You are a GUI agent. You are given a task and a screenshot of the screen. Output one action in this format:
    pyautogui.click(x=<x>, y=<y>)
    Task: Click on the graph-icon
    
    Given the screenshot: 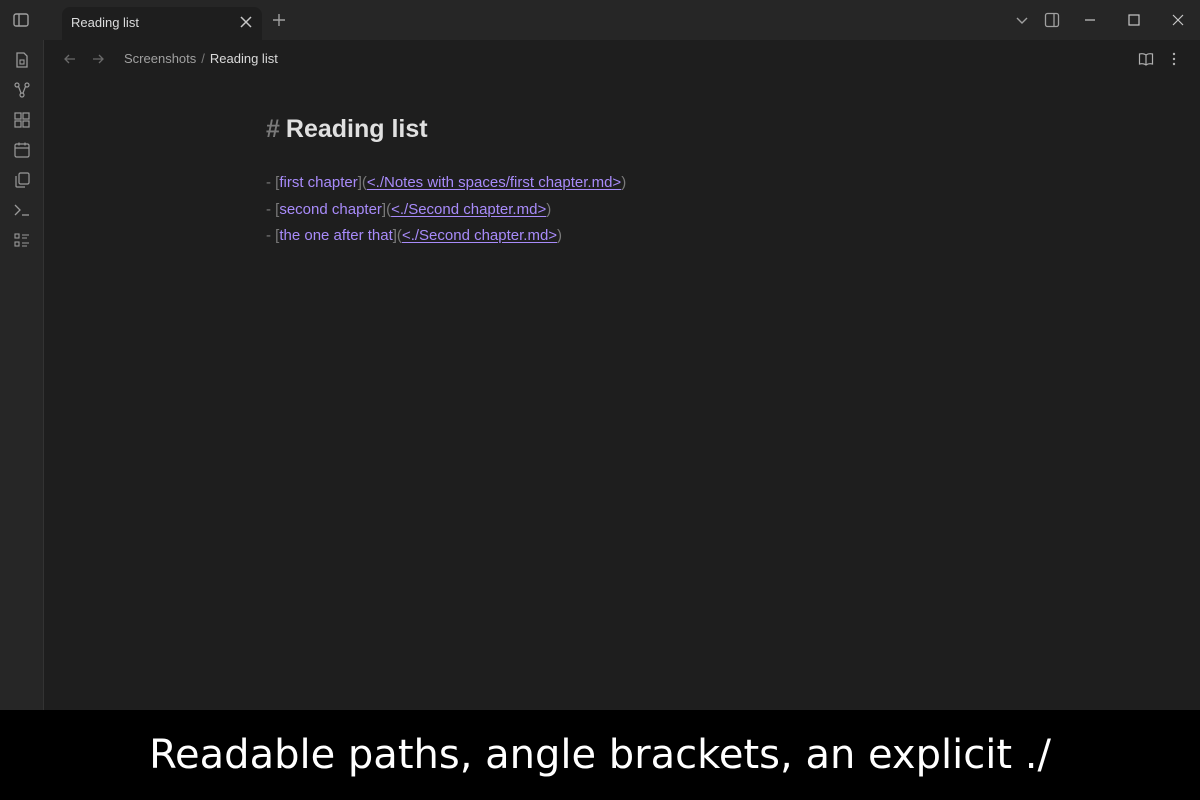 What is the action you would take?
    pyautogui.click(x=22, y=90)
    